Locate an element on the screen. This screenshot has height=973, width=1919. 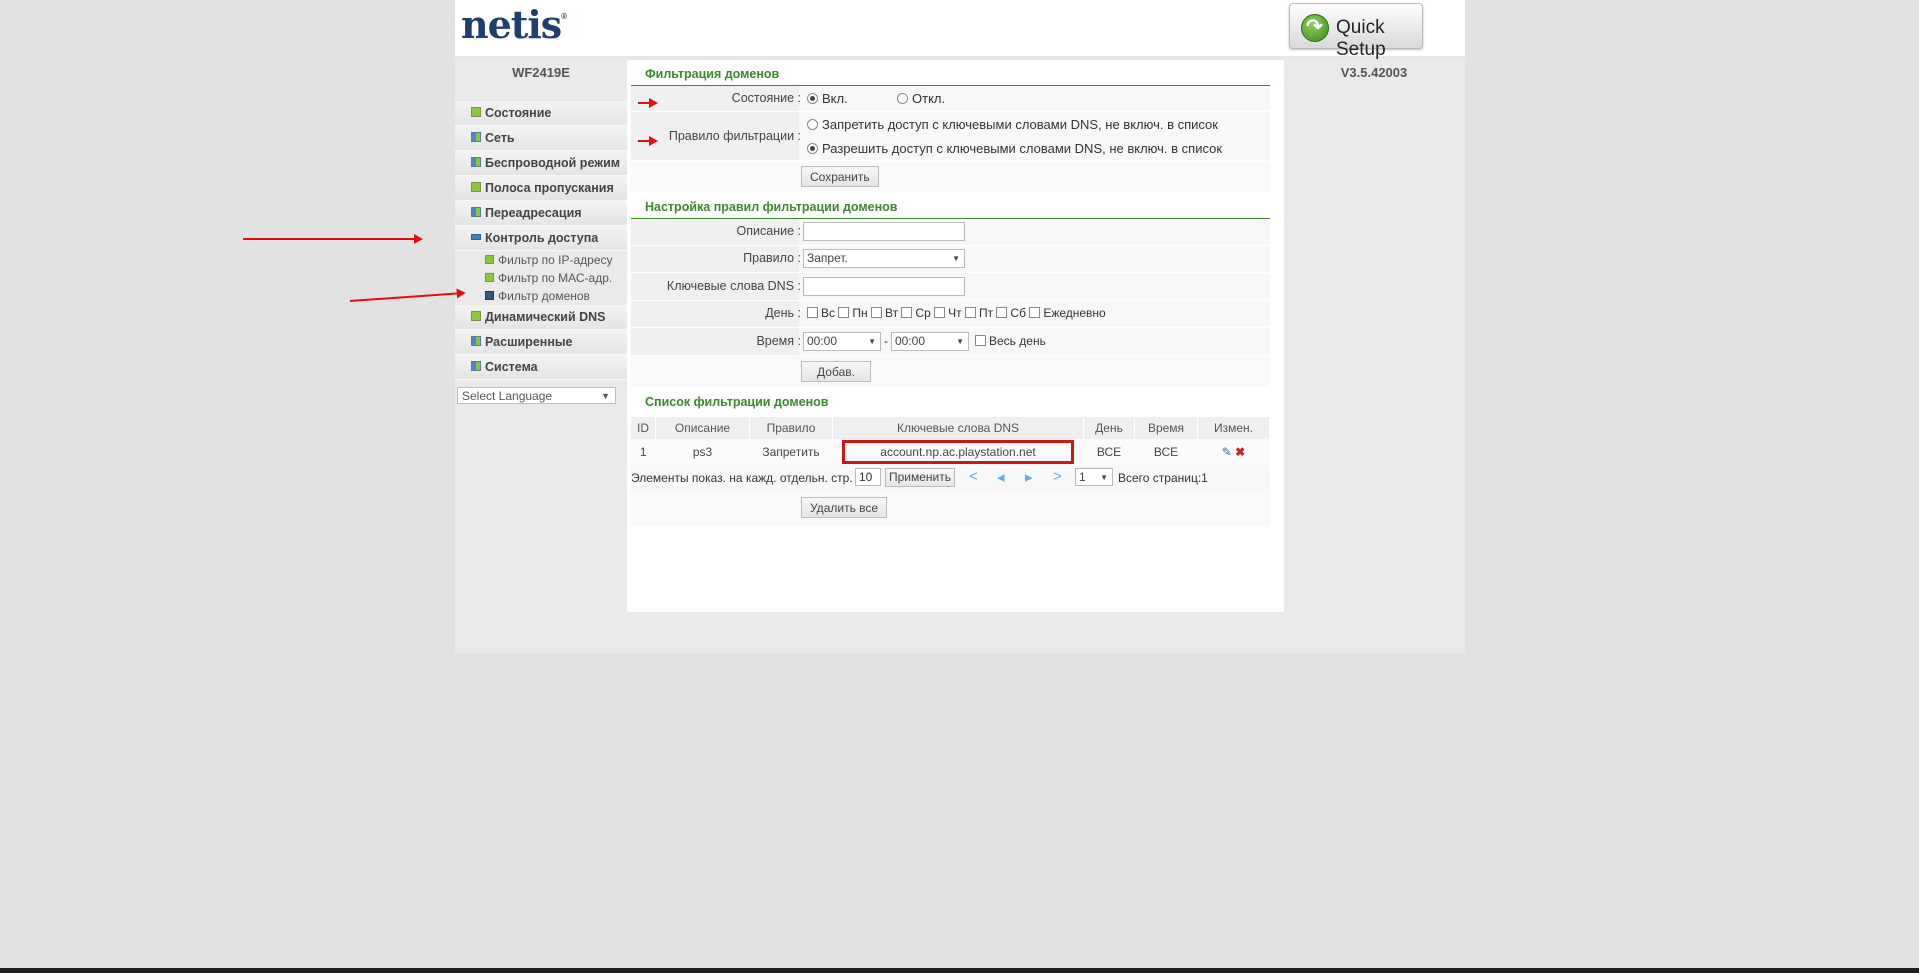
delete-all-row: Удалить все is located at coordinates (950, 509).